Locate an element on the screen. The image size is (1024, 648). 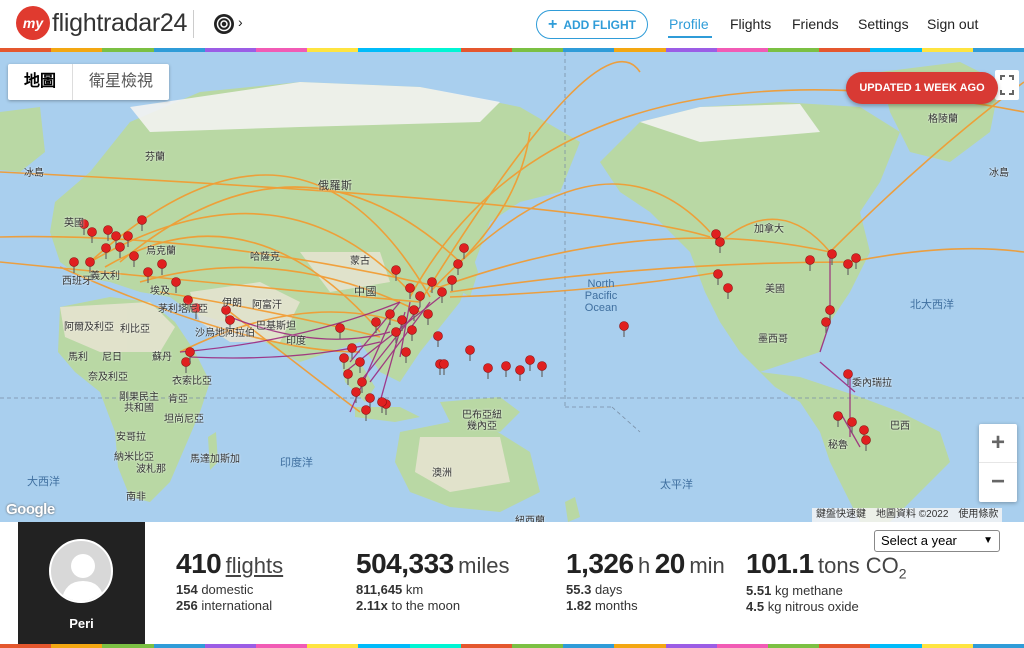
add-flight-button: + ADD FLIGHT is located at coordinates (592, 24).